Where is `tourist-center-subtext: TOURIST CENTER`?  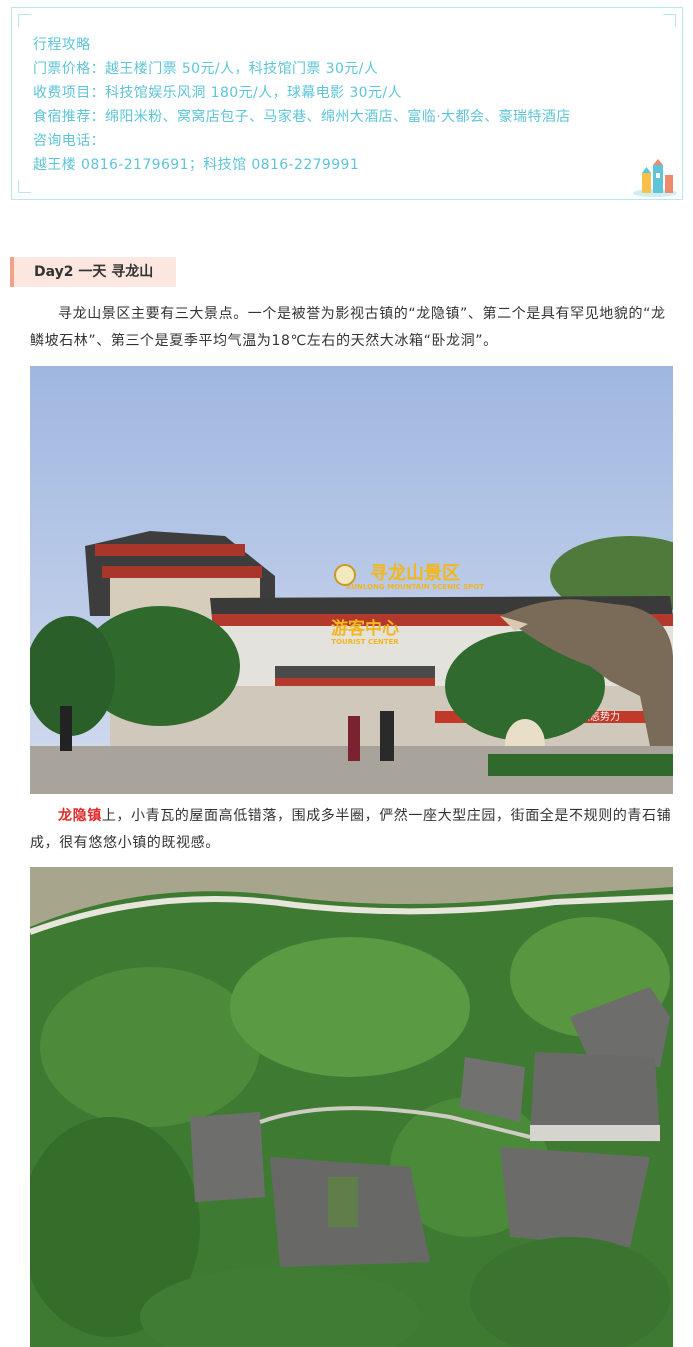 tourist-center-subtext: TOURIST CENTER is located at coordinates (365, 642).